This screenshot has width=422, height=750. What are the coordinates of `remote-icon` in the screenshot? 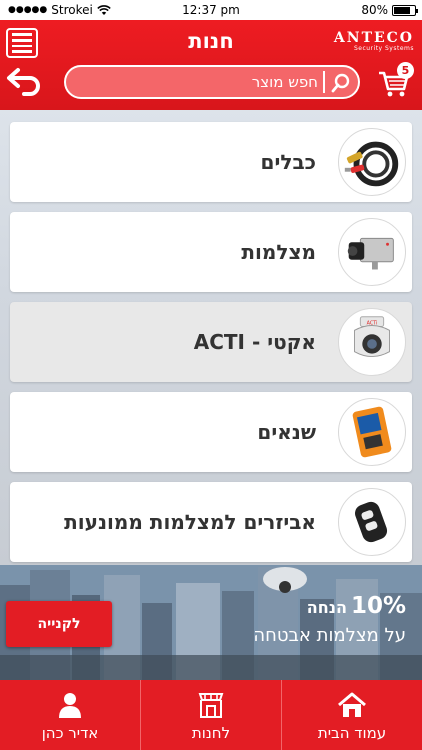 It's located at (372, 522).